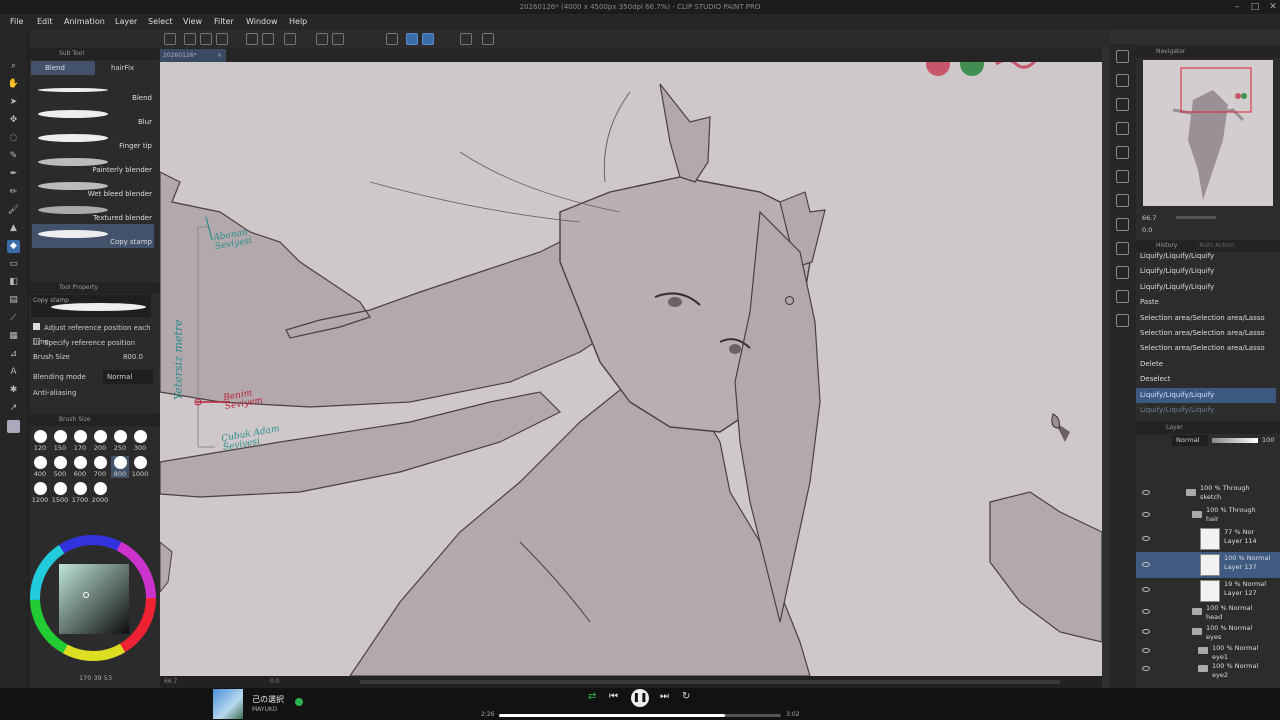  I want to click on eraser-tool-icon: ▭, so click(13, 264).